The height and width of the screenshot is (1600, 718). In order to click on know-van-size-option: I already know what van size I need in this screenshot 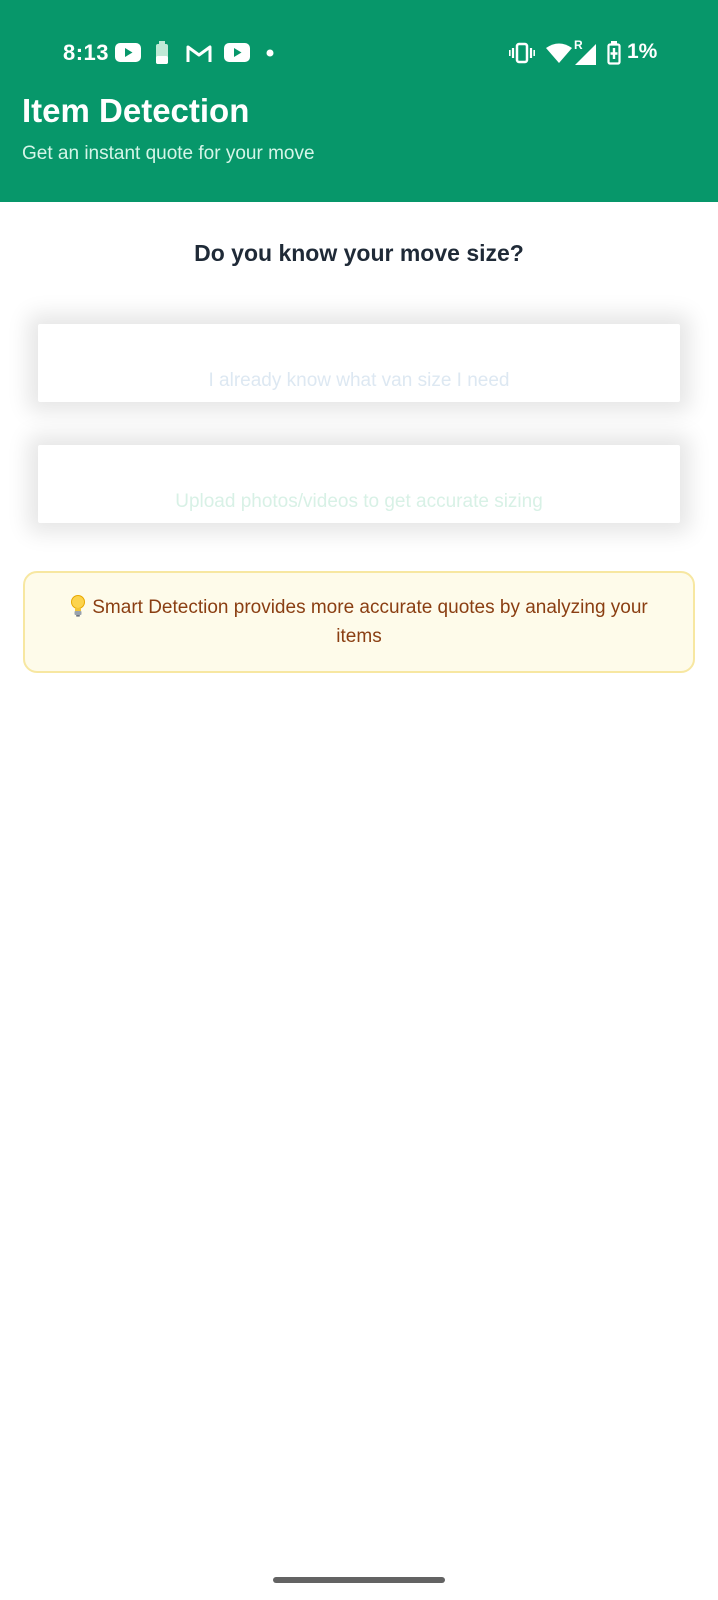, I will do `click(359, 363)`.